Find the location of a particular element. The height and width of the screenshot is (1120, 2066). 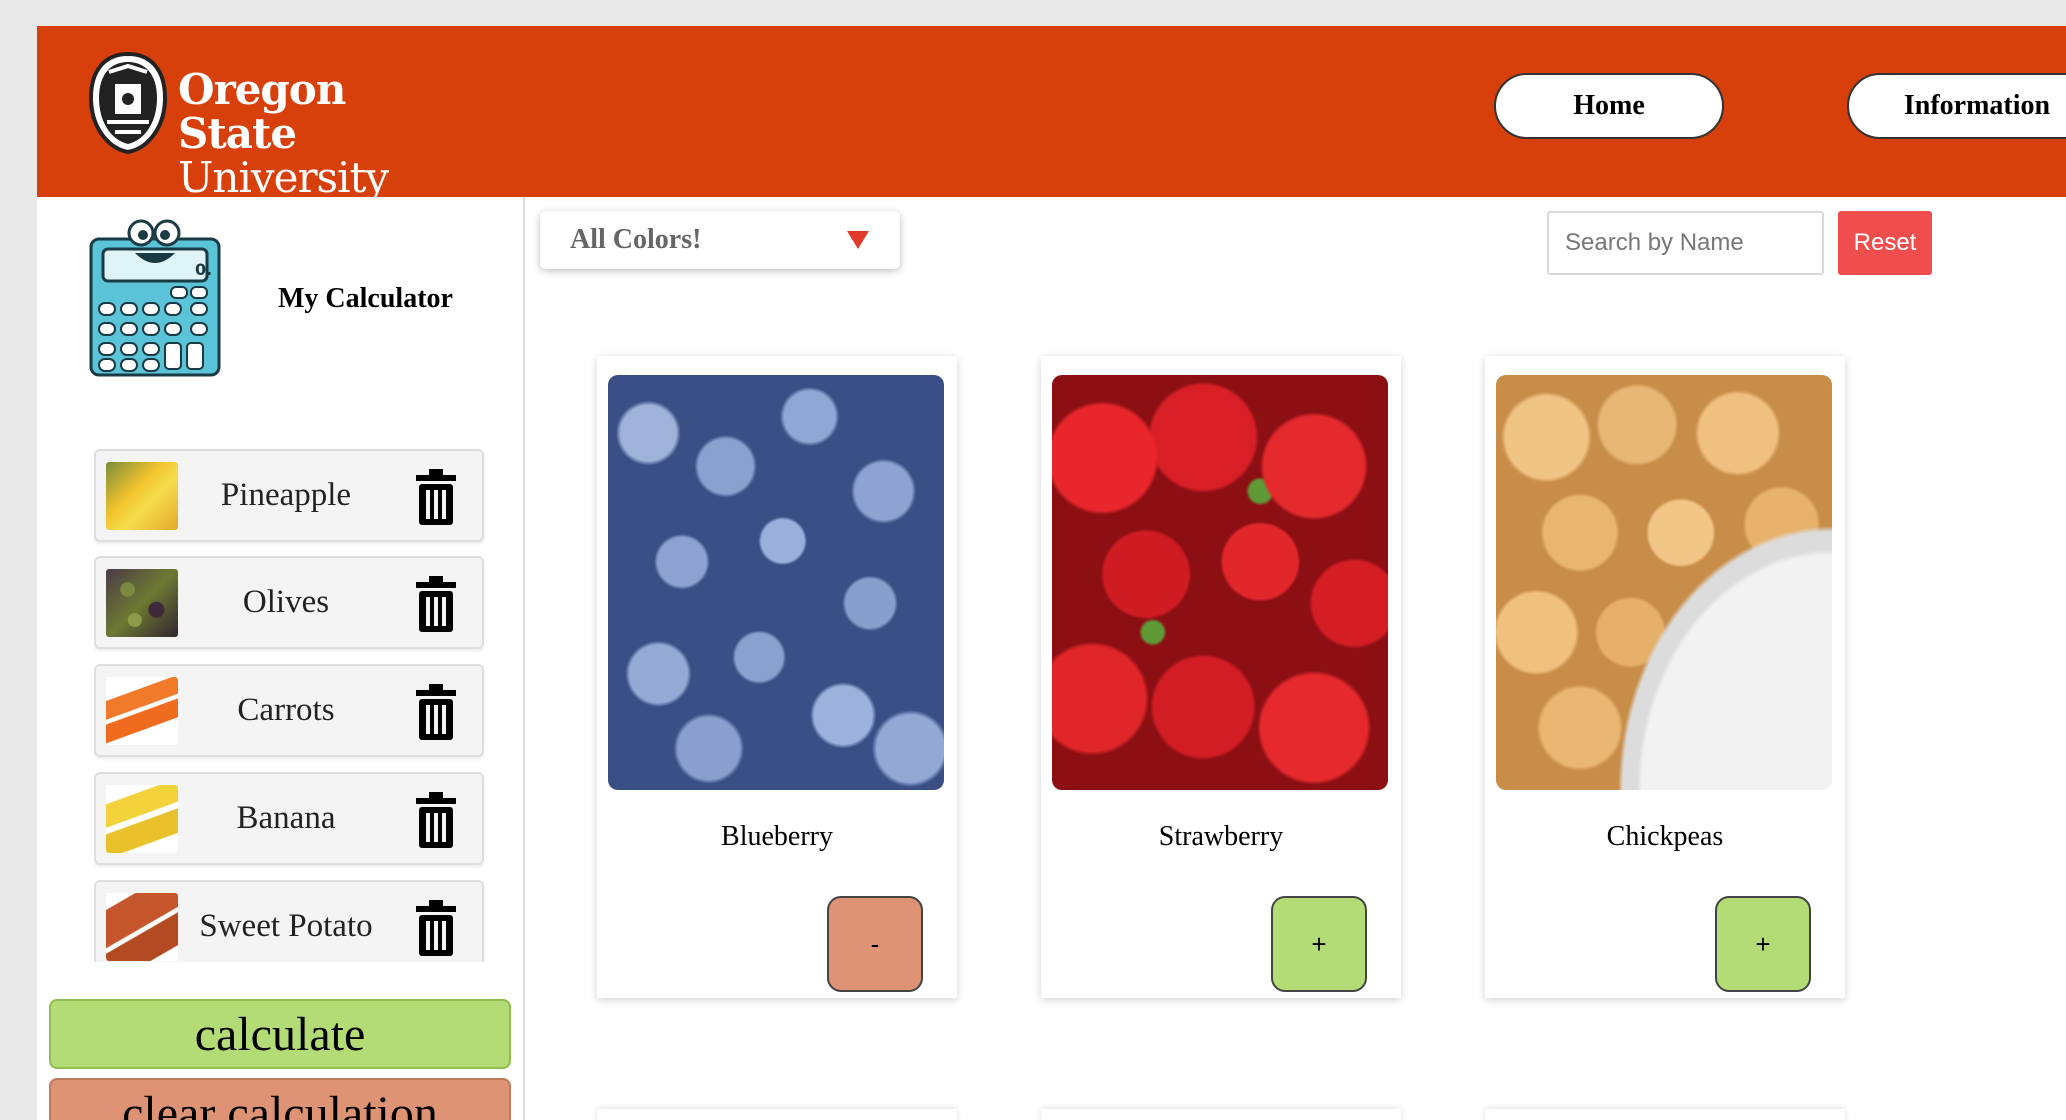

osu-seal-icon is located at coordinates (128, 103).